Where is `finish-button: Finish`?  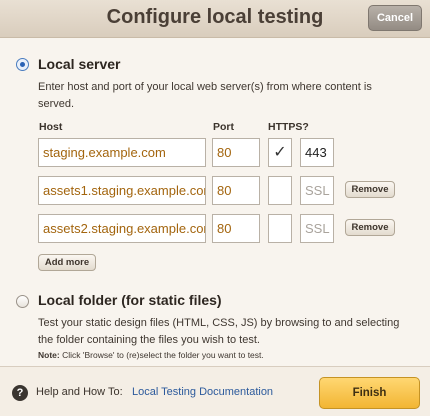 finish-button: Finish is located at coordinates (369, 393).